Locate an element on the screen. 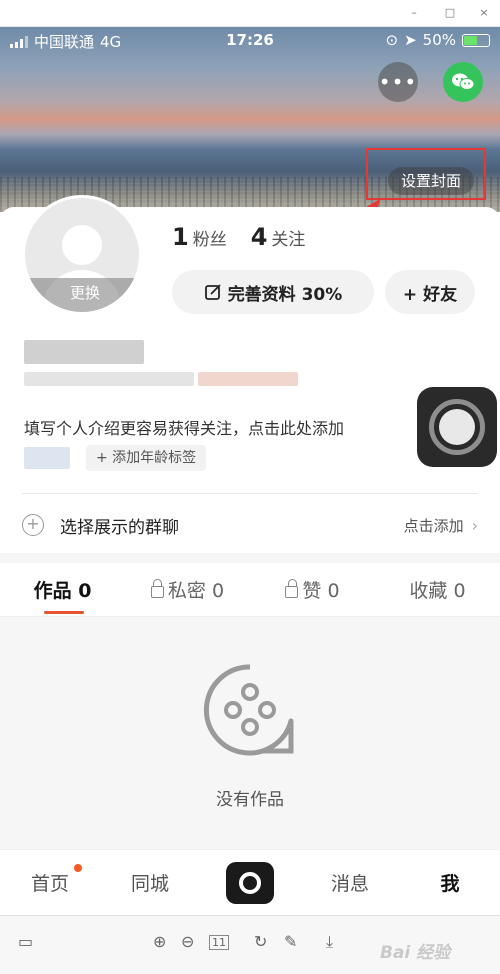  tab-likes: 赞 0 is located at coordinates (312, 589).